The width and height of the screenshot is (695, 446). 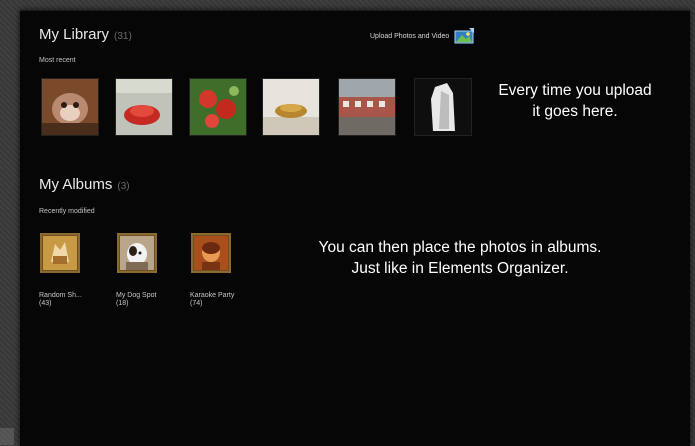 I want to click on statue-photo, so click(x=443, y=107).